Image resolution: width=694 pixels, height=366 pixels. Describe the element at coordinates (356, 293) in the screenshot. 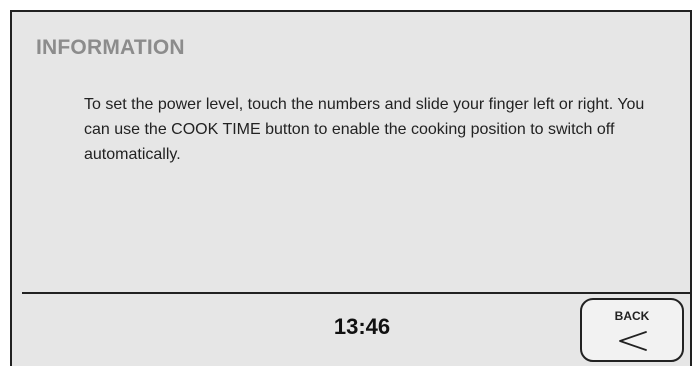

I see `footer-divider` at that location.